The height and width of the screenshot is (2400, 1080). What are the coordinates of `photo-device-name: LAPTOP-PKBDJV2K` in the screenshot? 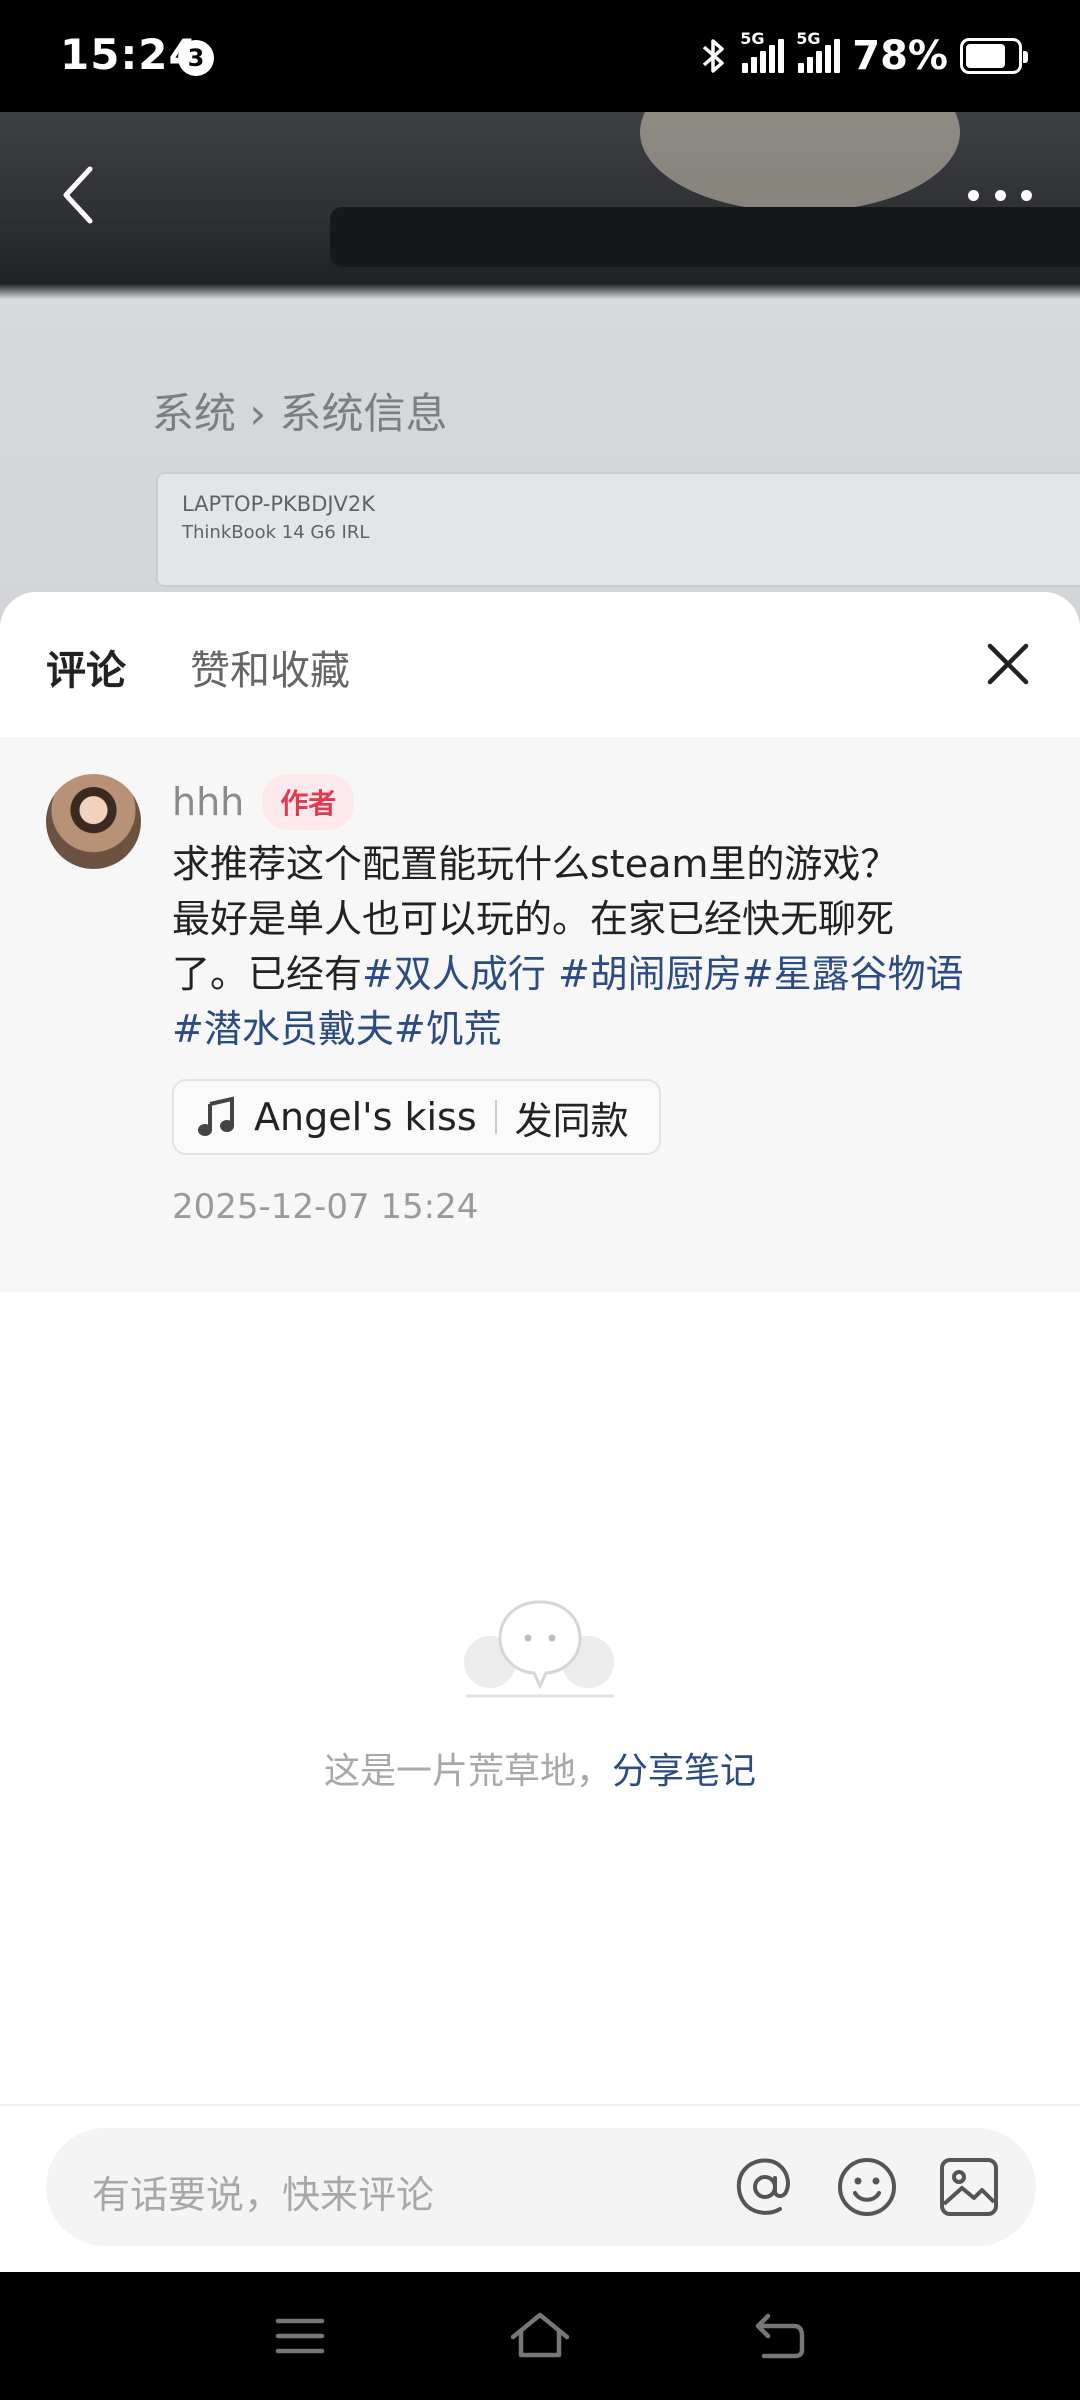 It's located at (279, 504).